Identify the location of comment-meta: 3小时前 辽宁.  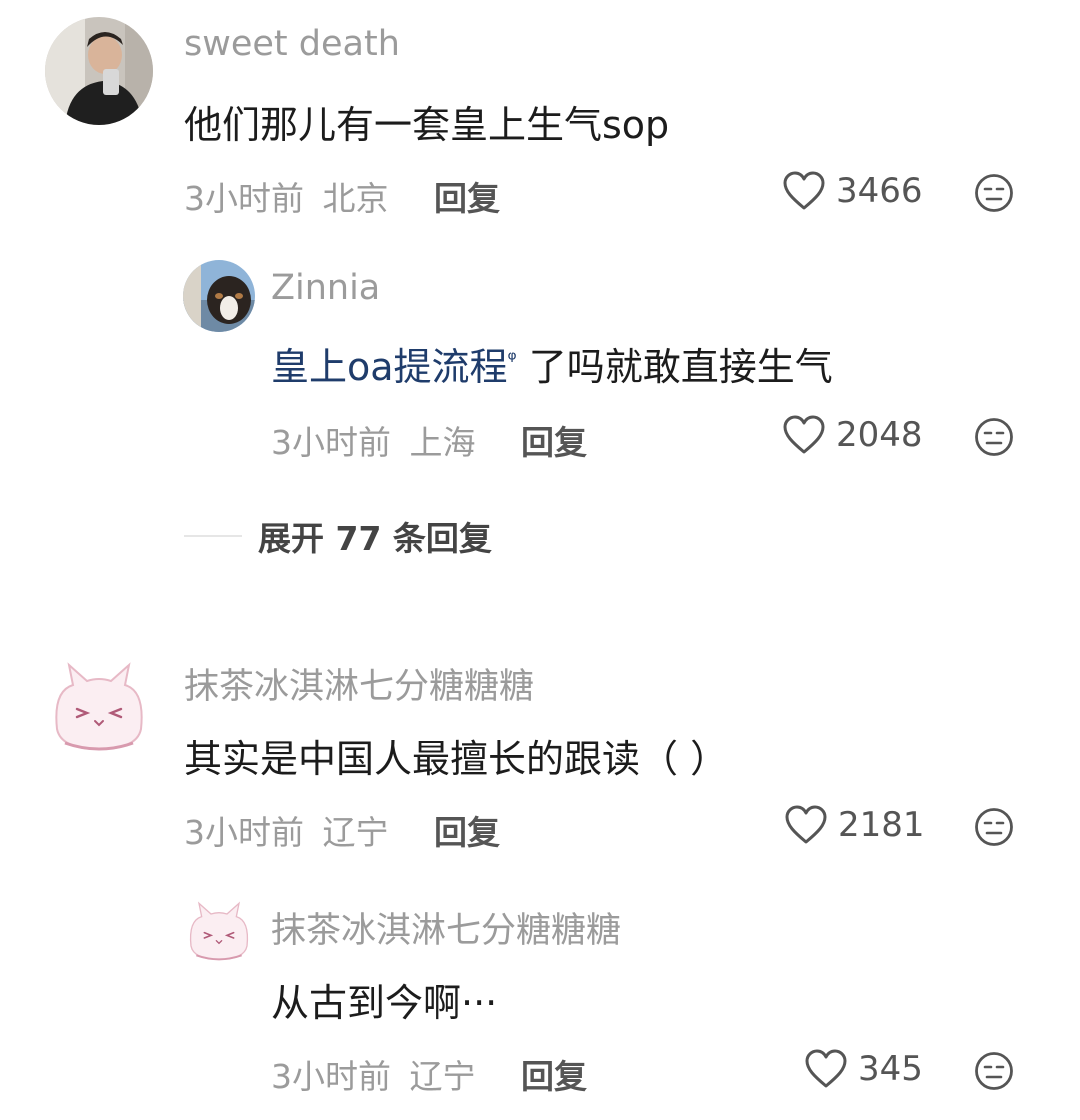
(286, 830).